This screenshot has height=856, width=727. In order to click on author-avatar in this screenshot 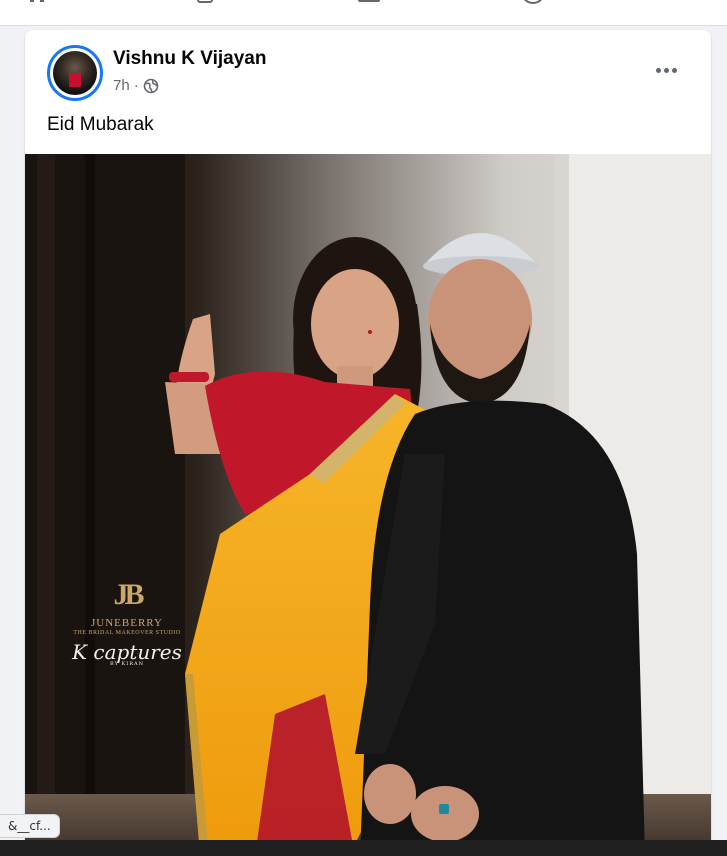, I will do `click(75, 73)`.